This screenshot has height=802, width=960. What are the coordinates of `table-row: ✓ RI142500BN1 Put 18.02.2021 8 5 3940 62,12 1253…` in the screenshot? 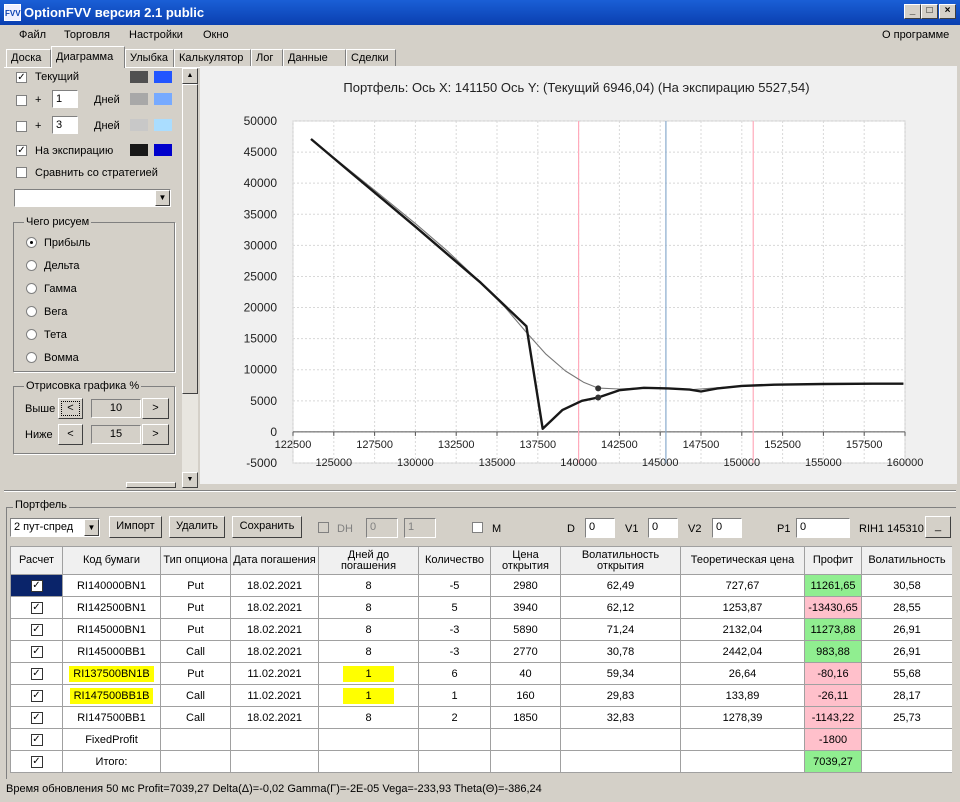 It's located at (481, 607).